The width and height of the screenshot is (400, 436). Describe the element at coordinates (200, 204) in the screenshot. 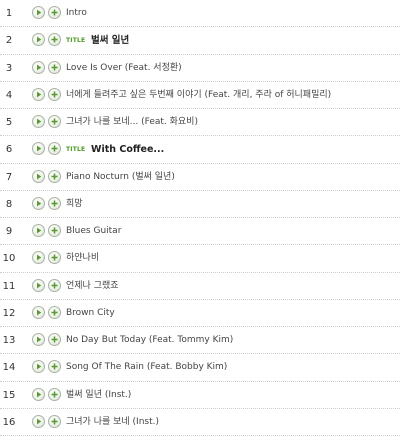

I see `track-row: 8 희망` at that location.